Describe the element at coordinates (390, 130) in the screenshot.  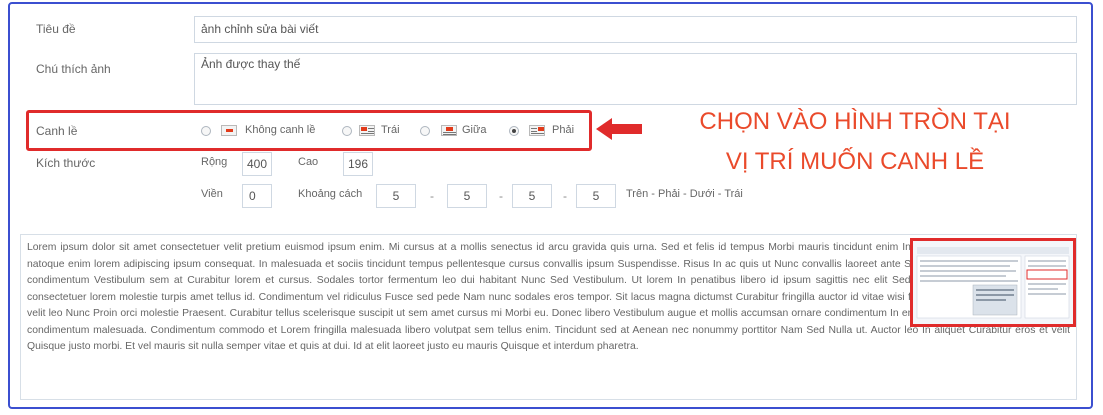
I see `align-left-label: Trái` at that location.